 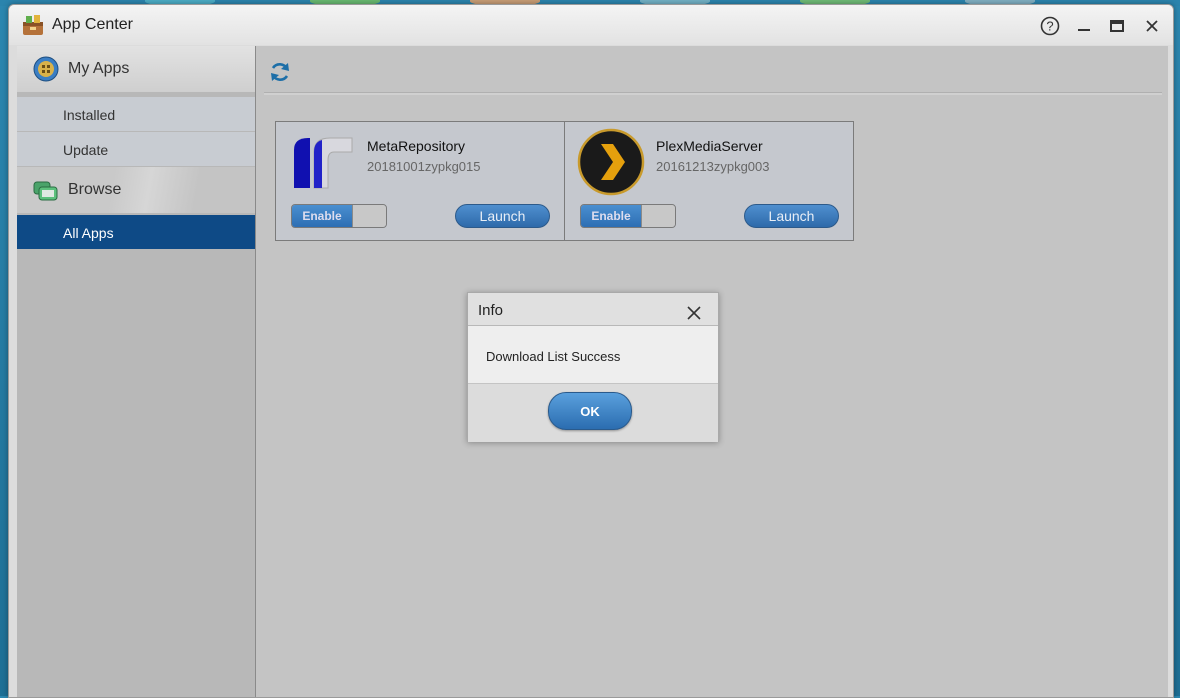 I want to click on sidebar-section-my-apps: My Apps, so click(x=136, y=69).